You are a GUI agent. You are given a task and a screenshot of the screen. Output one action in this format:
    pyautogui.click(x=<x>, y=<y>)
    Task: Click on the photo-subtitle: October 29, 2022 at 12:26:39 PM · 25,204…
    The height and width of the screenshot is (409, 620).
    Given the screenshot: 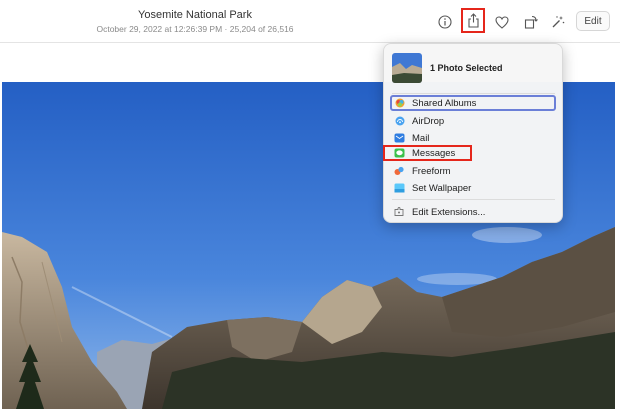 What is the action you would take?
    pyautogui.click(x=195, y=29)
    